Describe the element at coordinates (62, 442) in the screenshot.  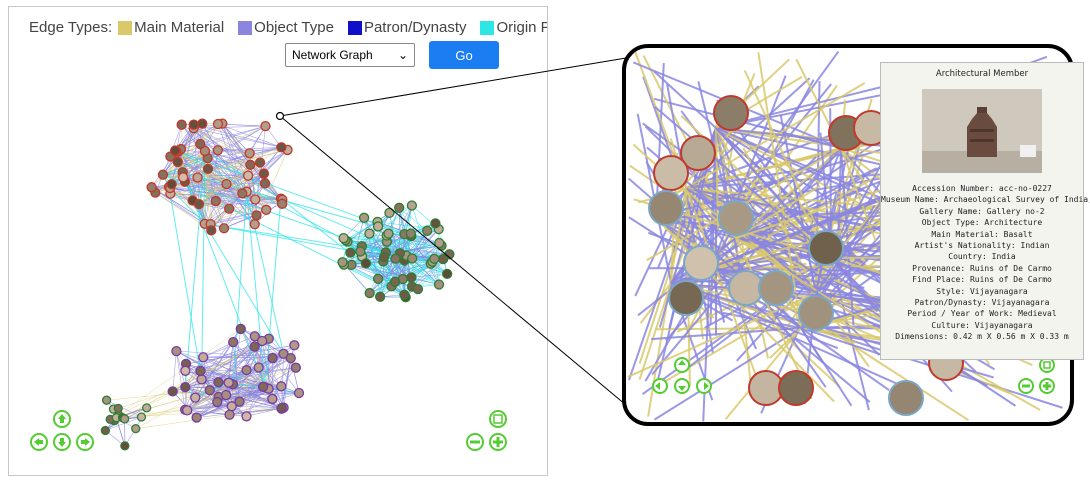
I see `pan-down-icon` at that location.